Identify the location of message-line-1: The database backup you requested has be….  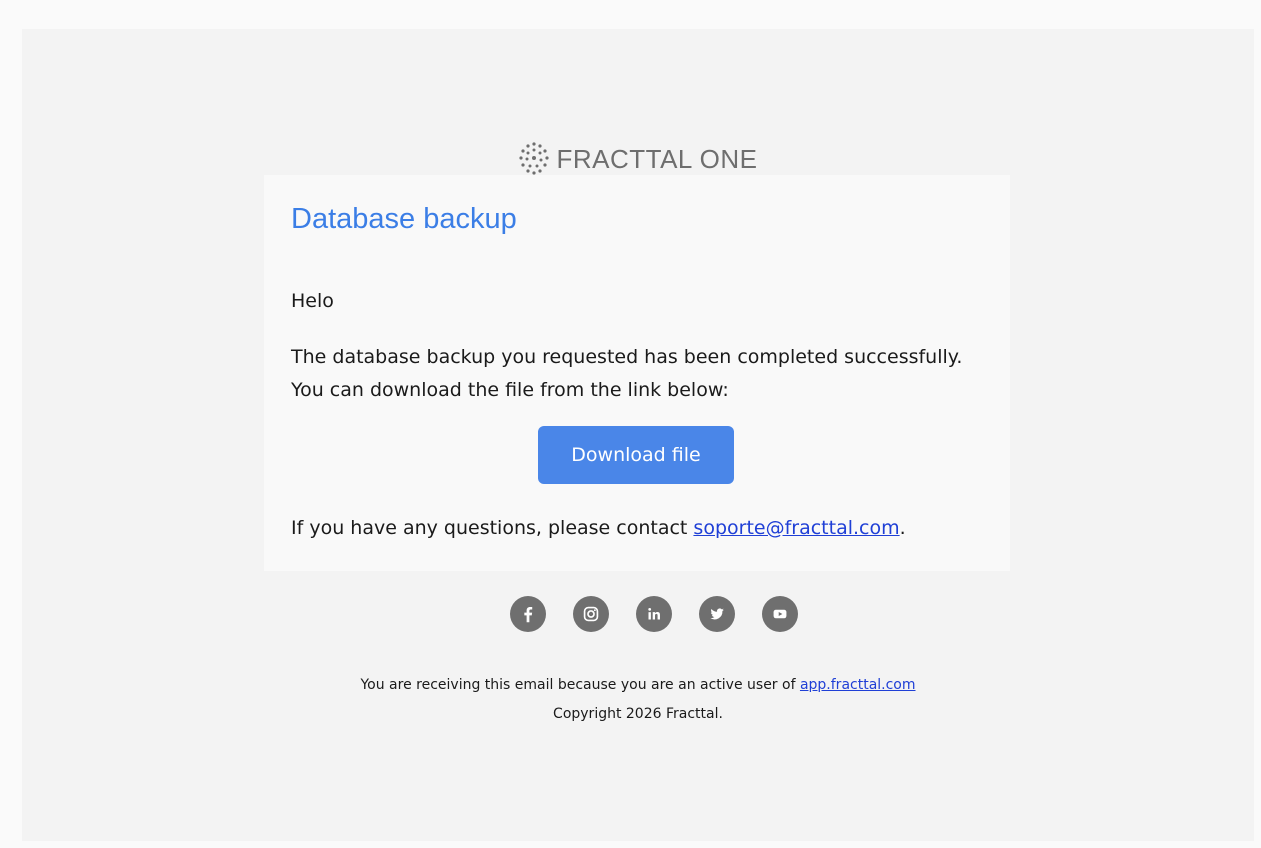
(627, 357).